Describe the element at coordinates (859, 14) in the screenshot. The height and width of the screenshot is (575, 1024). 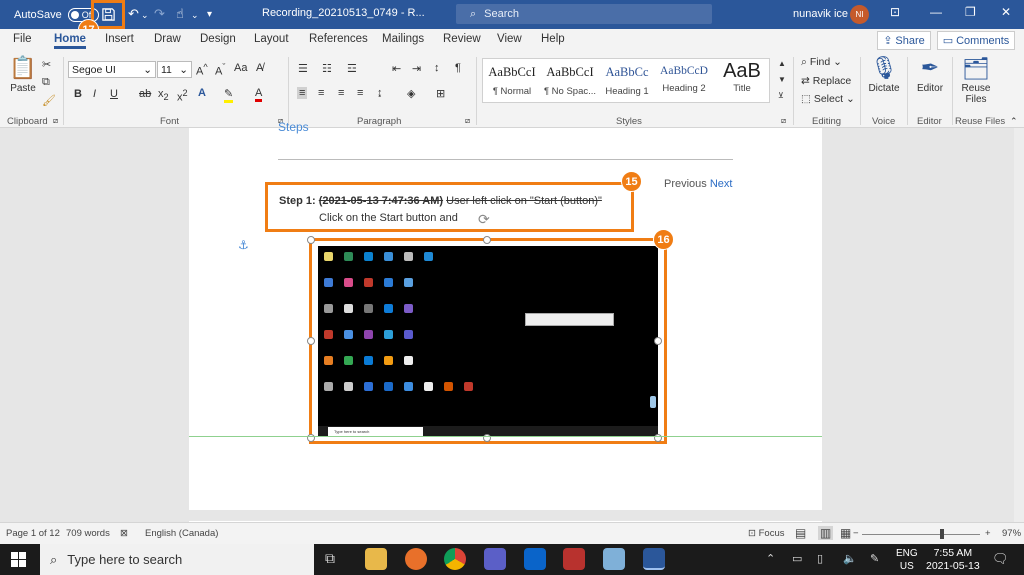
I see `avatar: NI` at that location.